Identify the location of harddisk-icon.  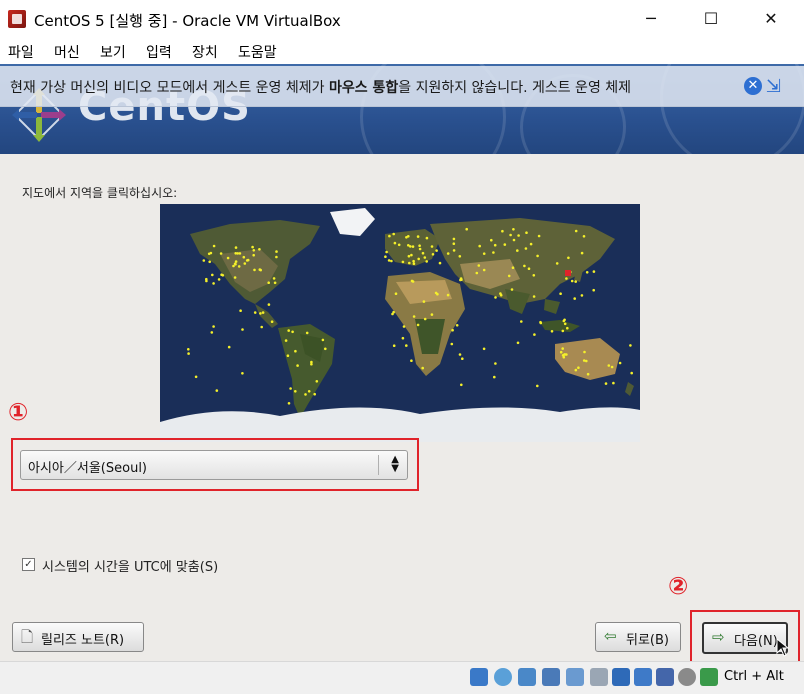
(479, 677).